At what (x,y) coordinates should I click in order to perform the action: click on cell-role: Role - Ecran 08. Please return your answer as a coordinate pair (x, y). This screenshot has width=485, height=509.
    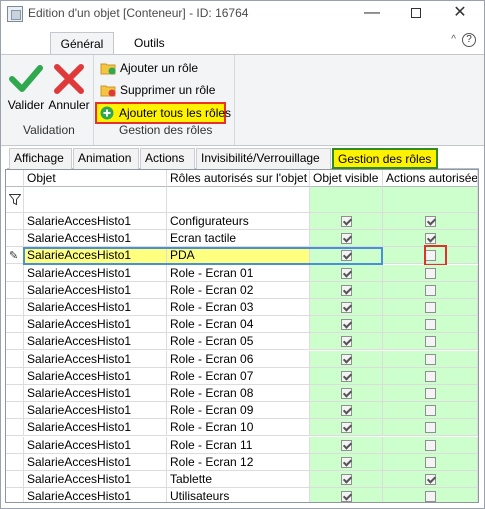
    Looking at the image, I should click on (238, 393).